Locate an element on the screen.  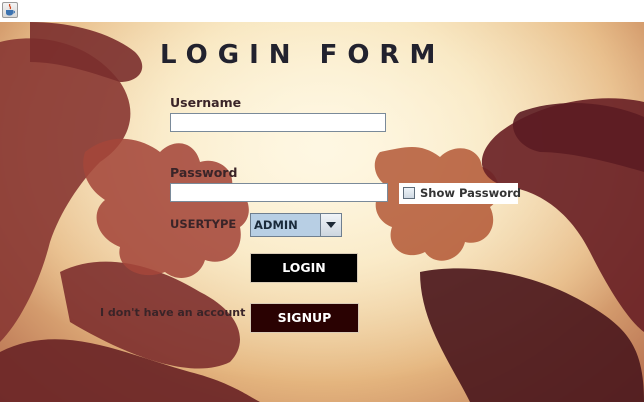
password-label: Password is located at coordinates (204, 172).